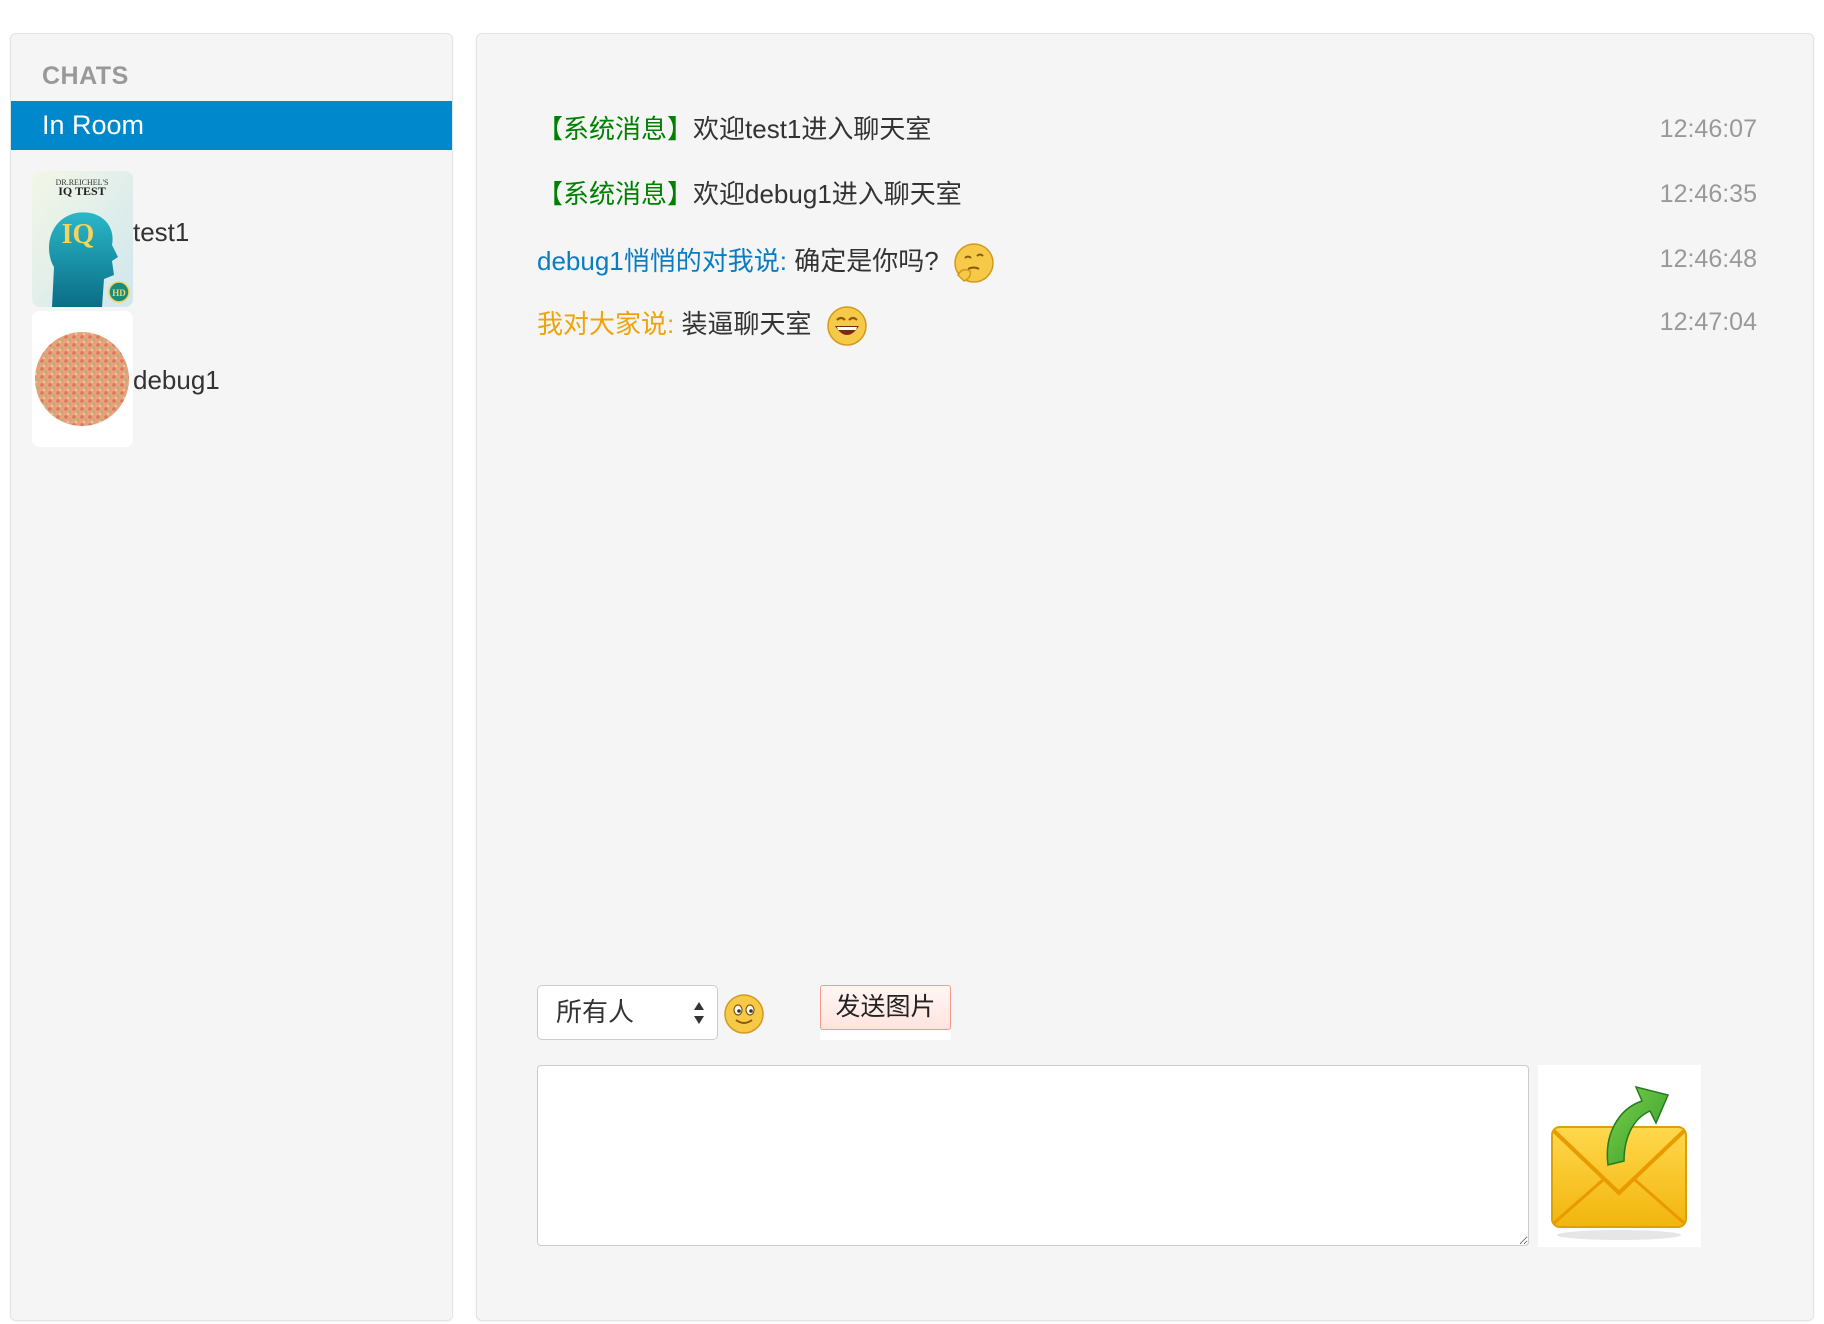  What do you see at coordinates (662, 260) in the screenshot?
I see `message-sender: debug1悄悄的对我说:` at bounding box center [662, 260].